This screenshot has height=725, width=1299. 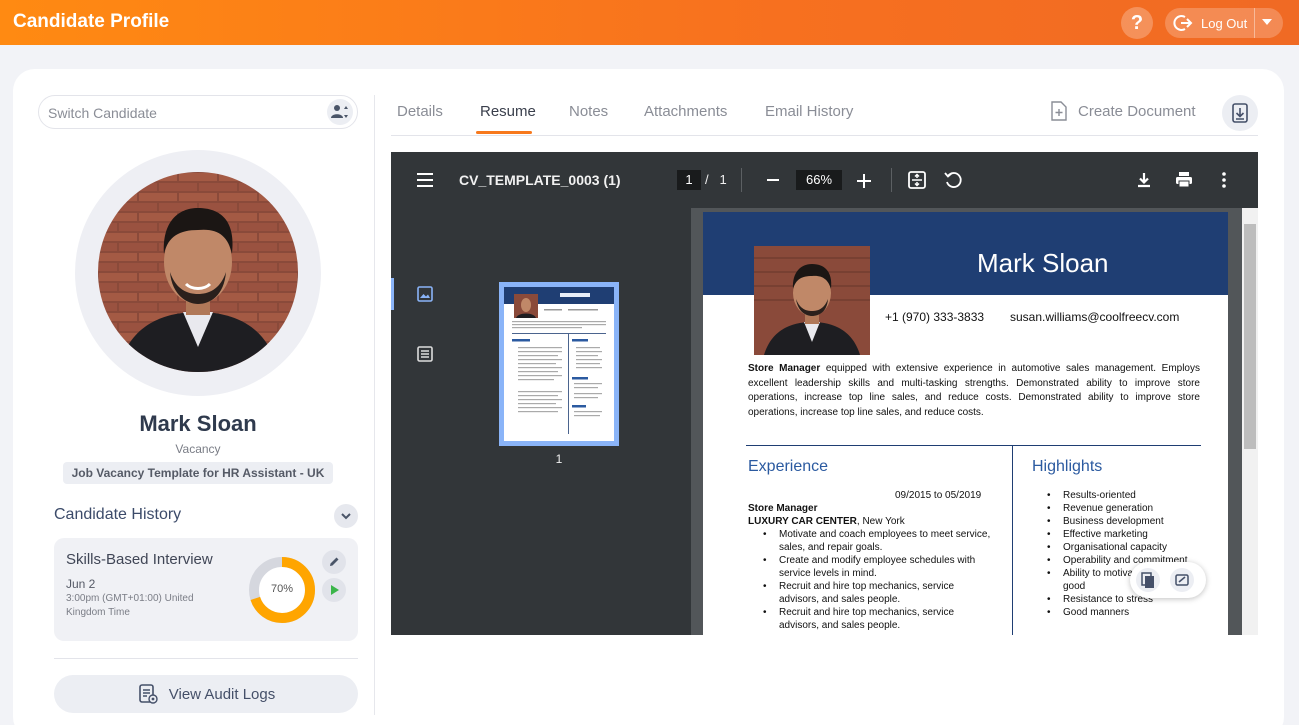 What do you see at coordinates (425, 354) in the screenshot?
I see `outline-icon` at bounding box center [425, 354].